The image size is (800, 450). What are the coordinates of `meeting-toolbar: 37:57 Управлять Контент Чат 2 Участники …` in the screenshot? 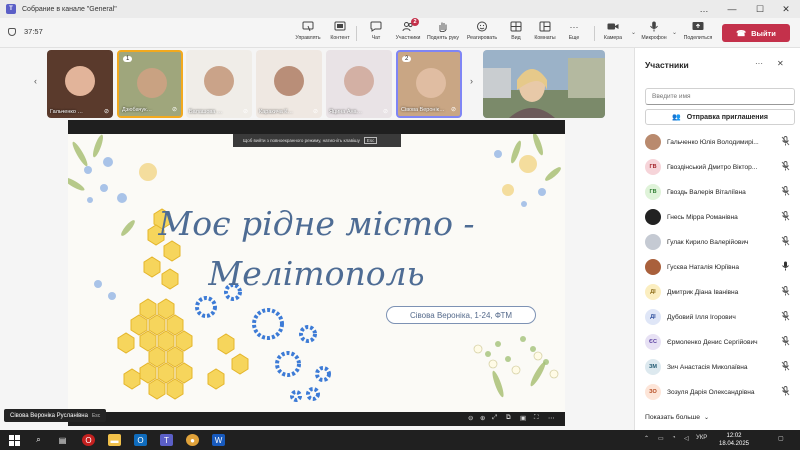 It's located at (400, 33).